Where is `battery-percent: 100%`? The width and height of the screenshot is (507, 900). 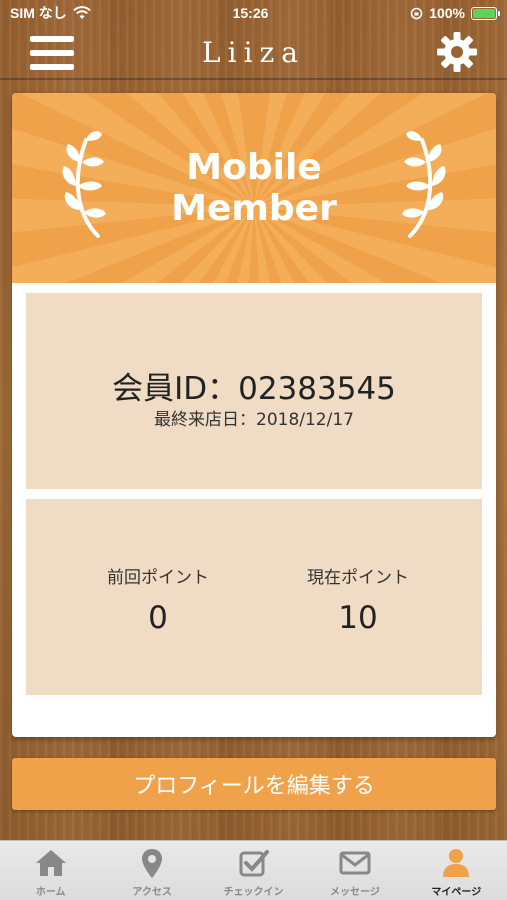 battery-percent: 100% is located at coordinates (447, 13).